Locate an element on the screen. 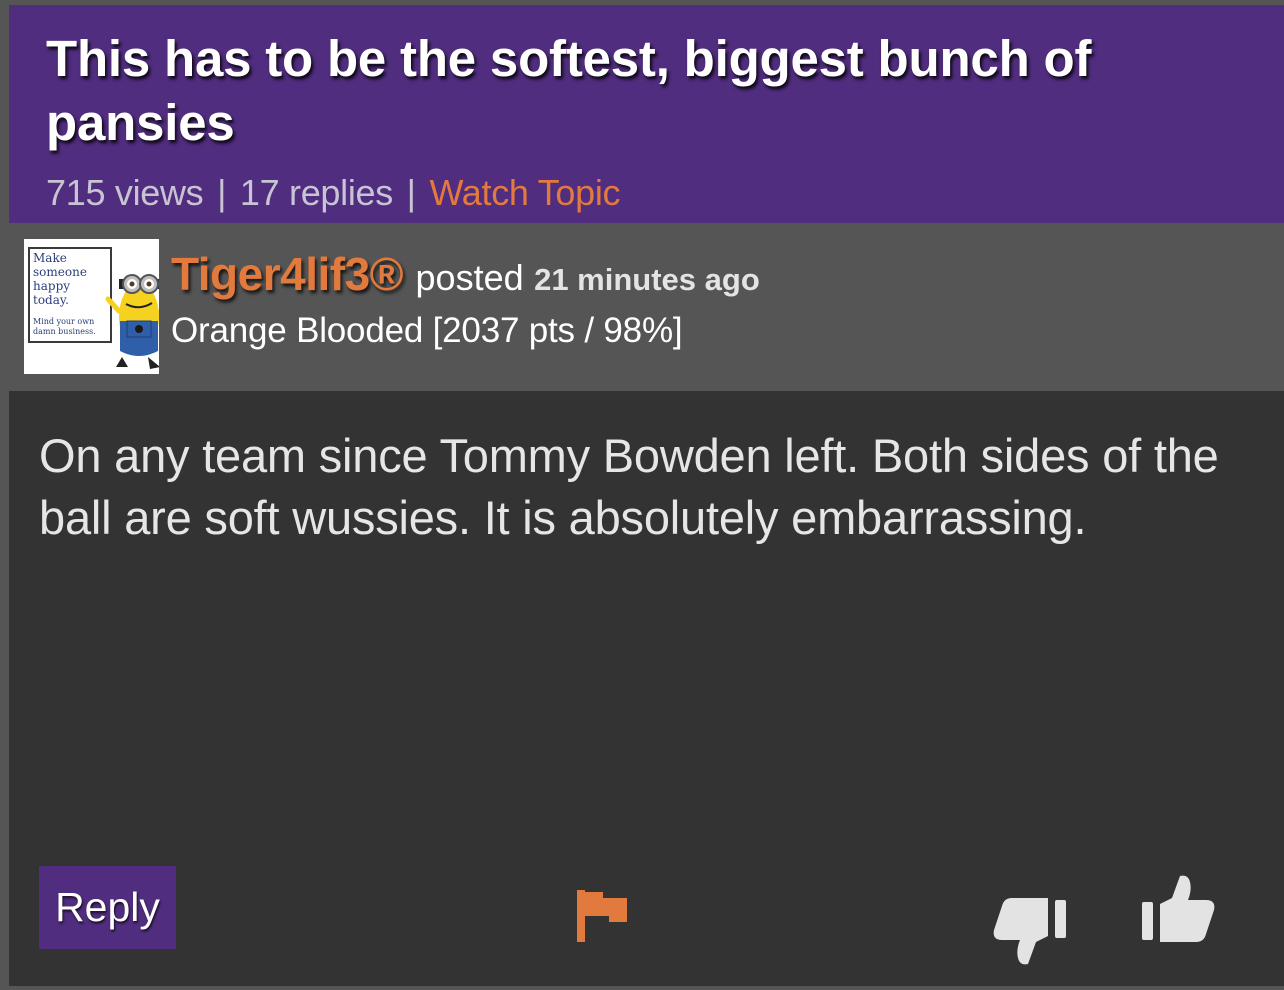  thumbs-up-icon is located at coordinates (1179, 910).